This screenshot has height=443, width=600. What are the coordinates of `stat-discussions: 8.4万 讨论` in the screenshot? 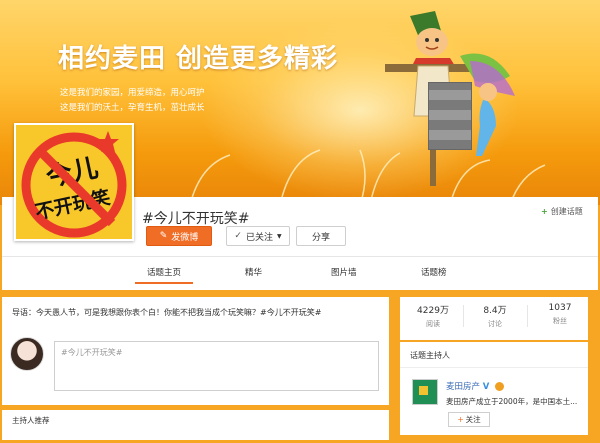 It's located at (495, 316).